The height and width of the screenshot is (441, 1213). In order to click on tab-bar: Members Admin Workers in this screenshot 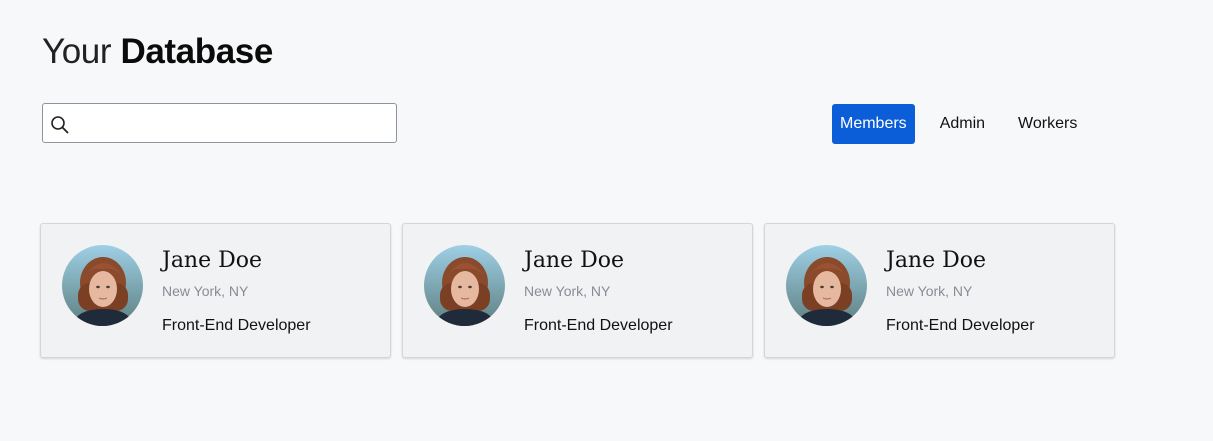, I will do `click(958, 124)`.